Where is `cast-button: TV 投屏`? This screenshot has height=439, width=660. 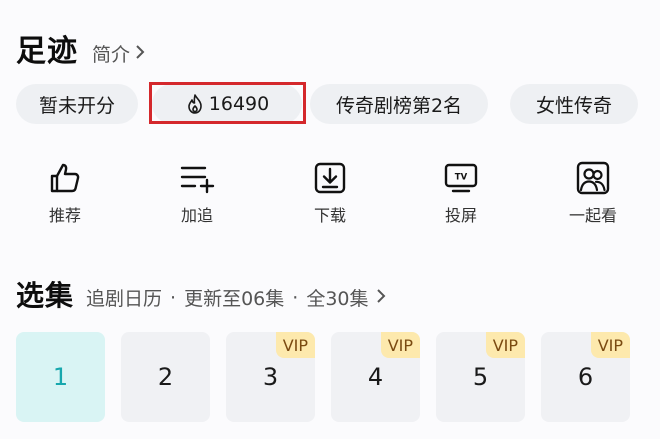 cast-button: TV 投屏 is located at coordinates (461, 193).